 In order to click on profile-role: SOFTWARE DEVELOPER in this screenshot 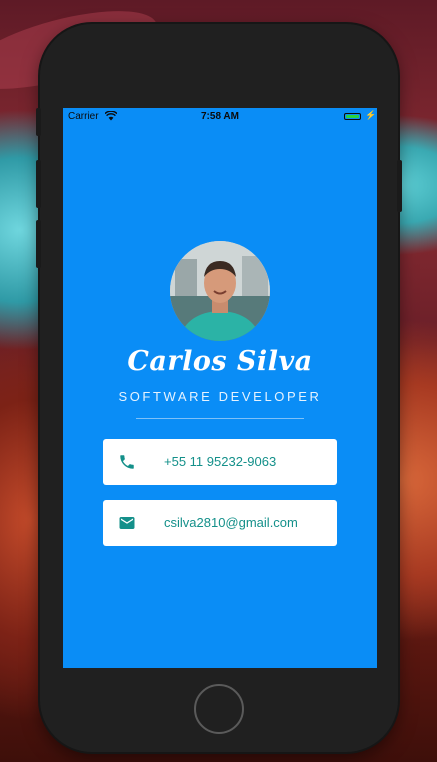, I will do `click(220, 396)`.